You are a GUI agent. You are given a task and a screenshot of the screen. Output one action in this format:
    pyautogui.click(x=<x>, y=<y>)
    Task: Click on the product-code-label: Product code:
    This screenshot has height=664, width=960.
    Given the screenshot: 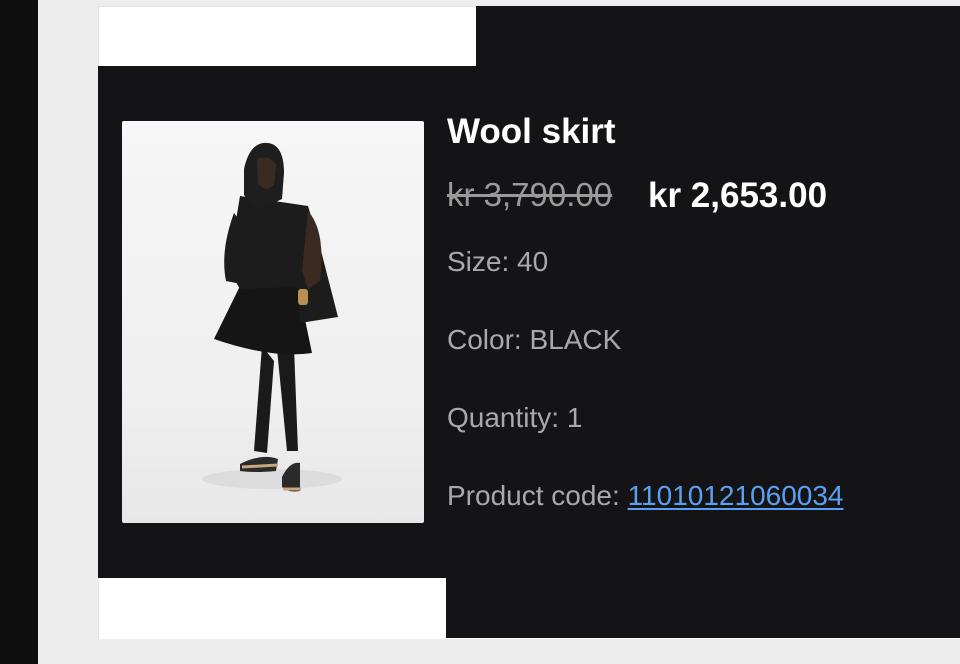 What is the action you would take?
    pyautogui.click(x=537, y=495)
    